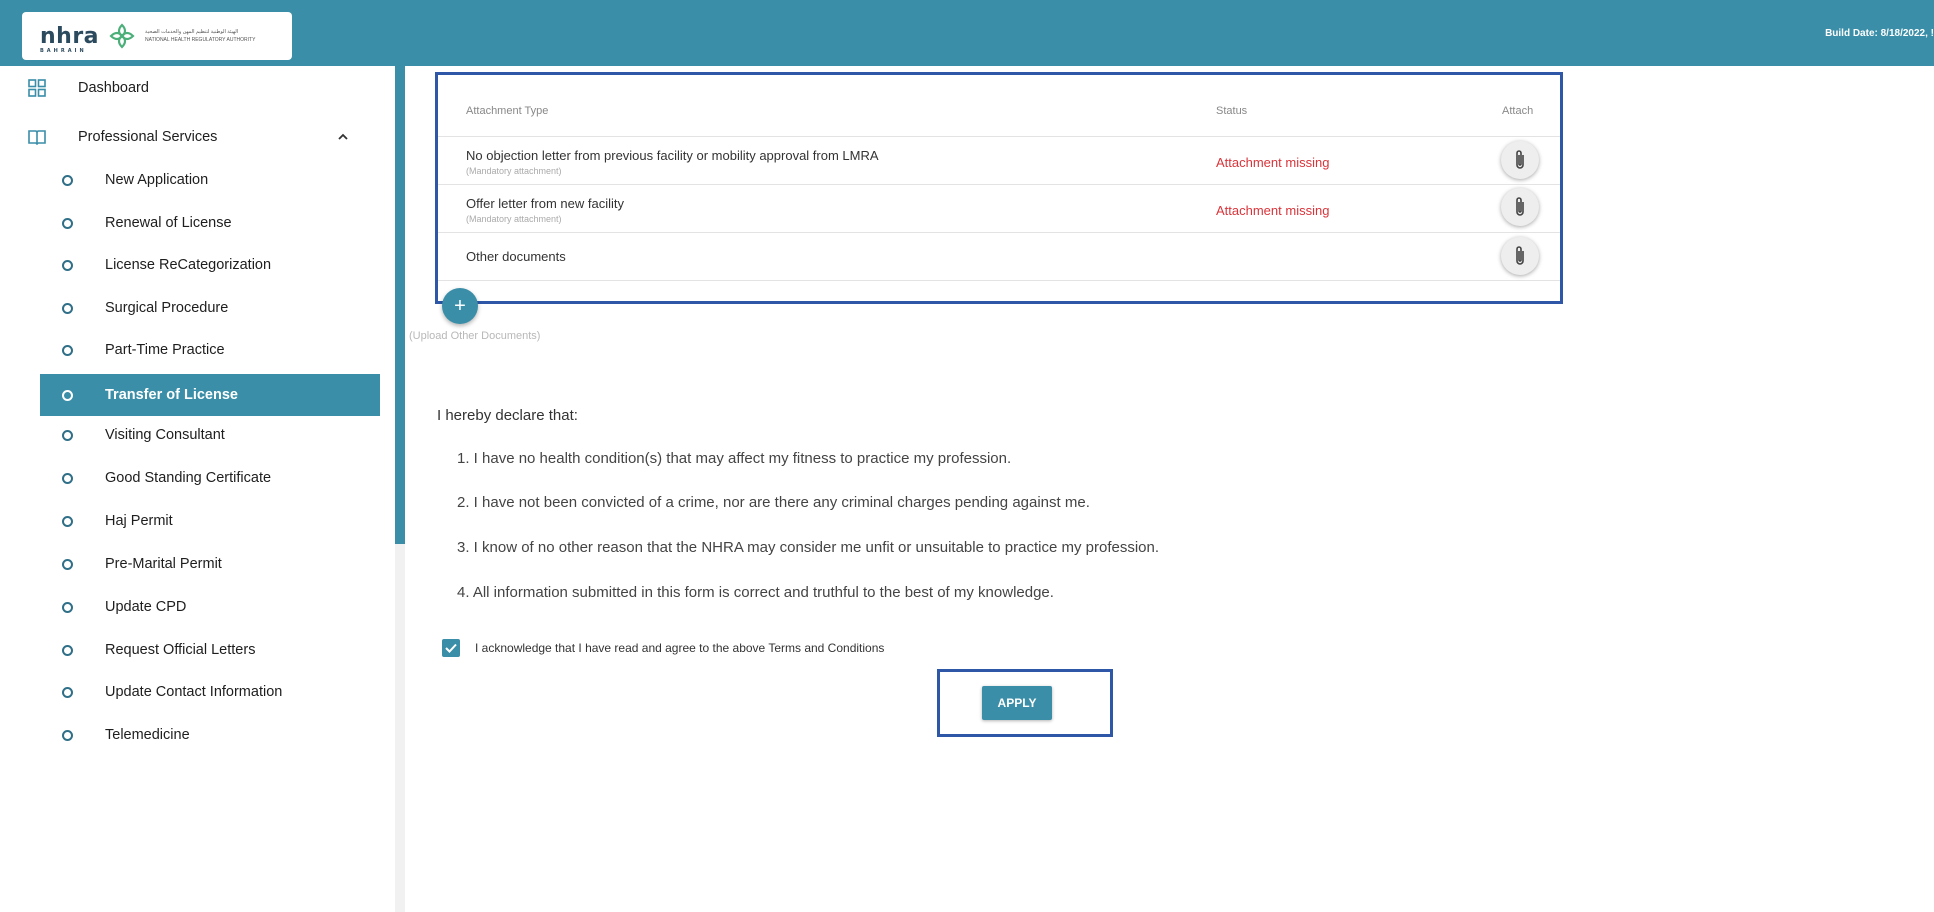  I want to click on sidebar-item-label: Professional Services, so click(148, 137).